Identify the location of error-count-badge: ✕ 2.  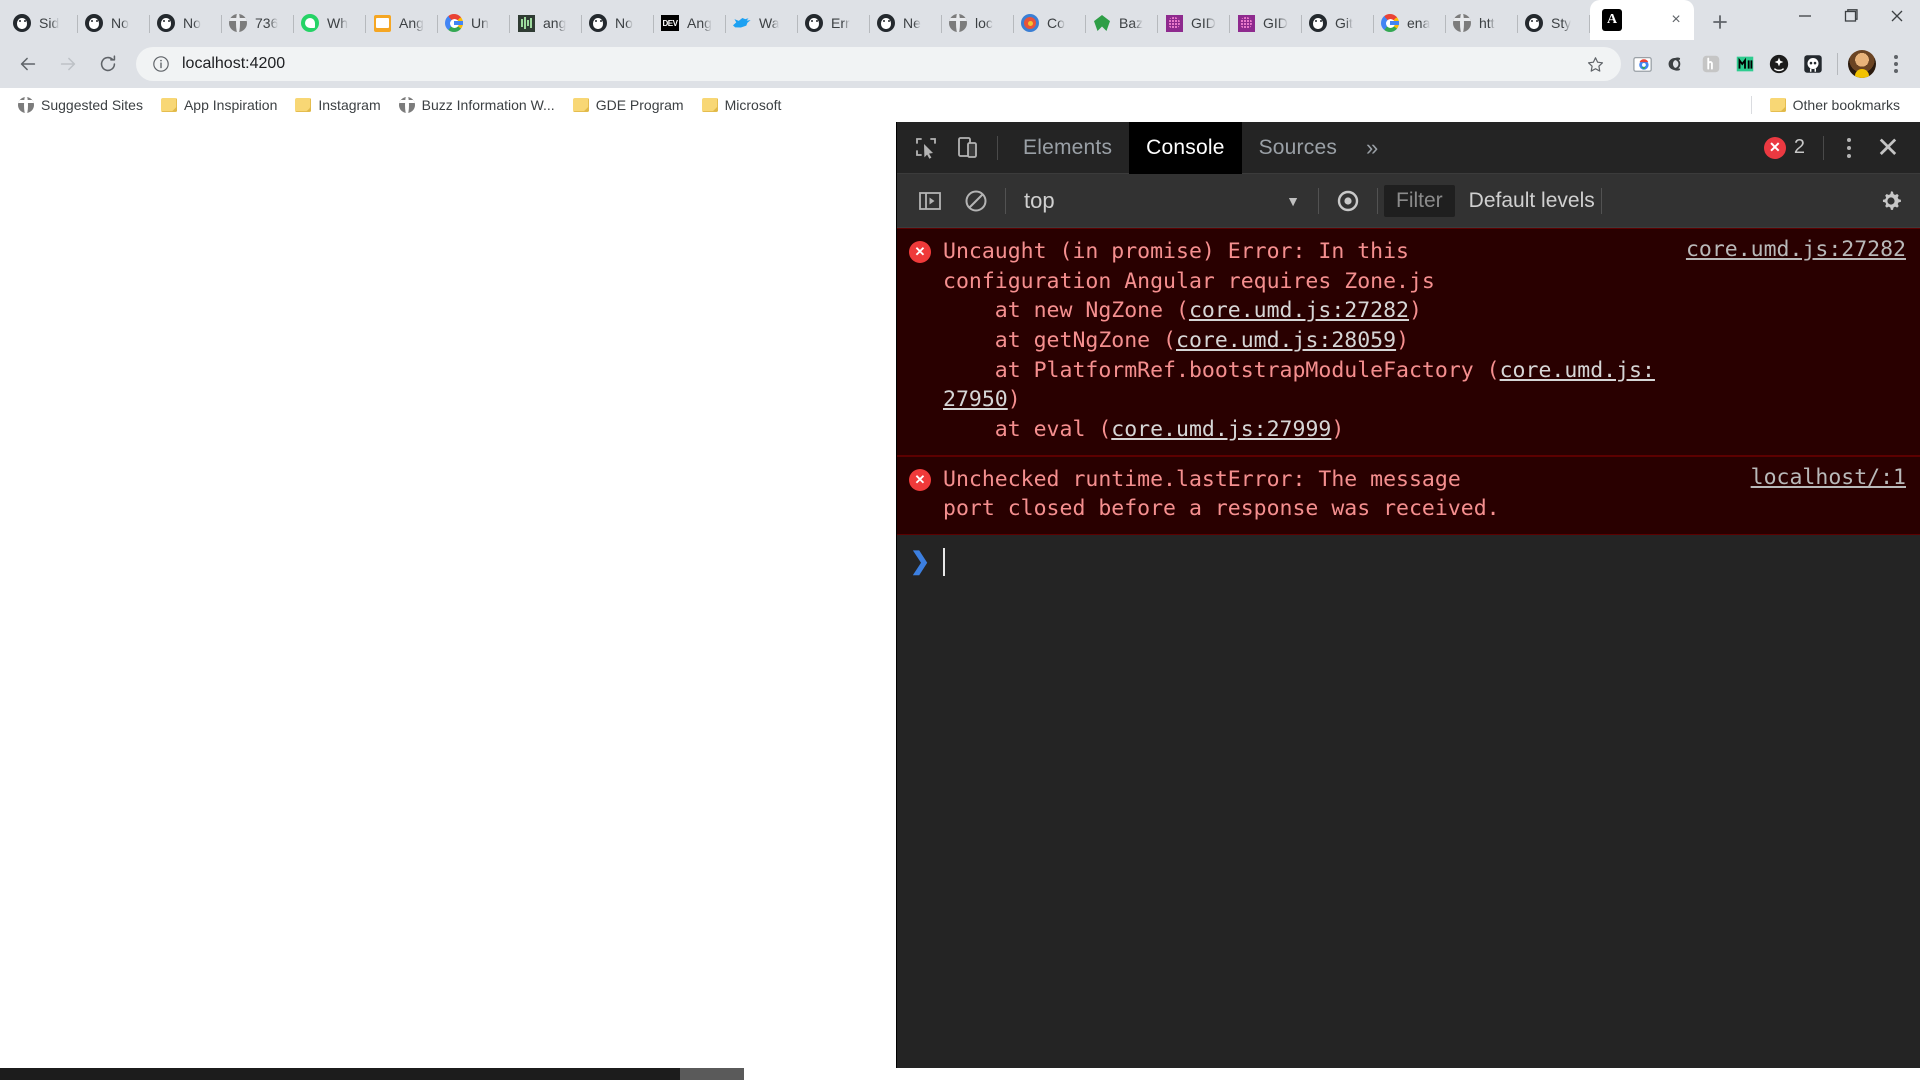
(1784, 147).